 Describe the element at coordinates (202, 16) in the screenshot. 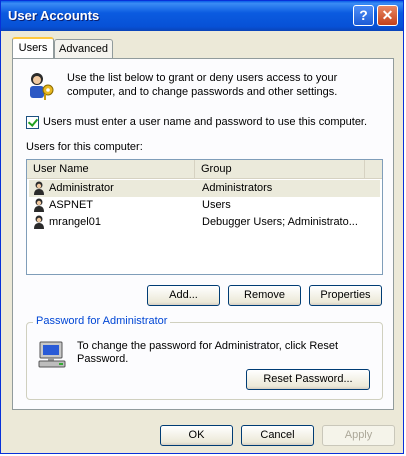

I see `title-bar: User Accounts ? ✕` at that location.